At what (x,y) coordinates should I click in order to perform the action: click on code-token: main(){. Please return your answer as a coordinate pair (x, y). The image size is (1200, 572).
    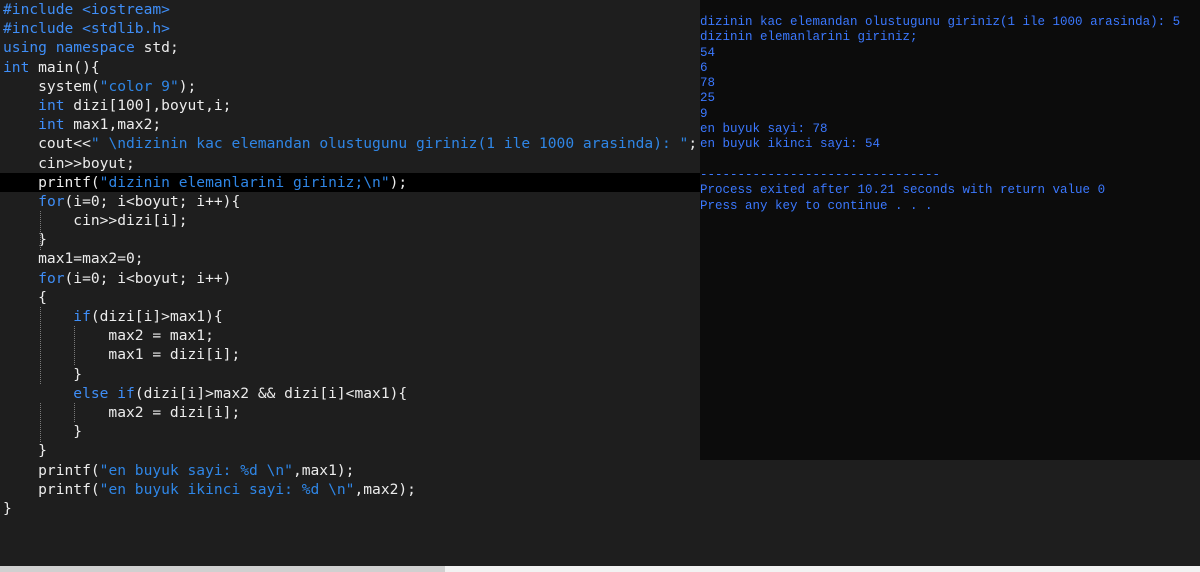
    Looking at the image, I should click on (64, 67).